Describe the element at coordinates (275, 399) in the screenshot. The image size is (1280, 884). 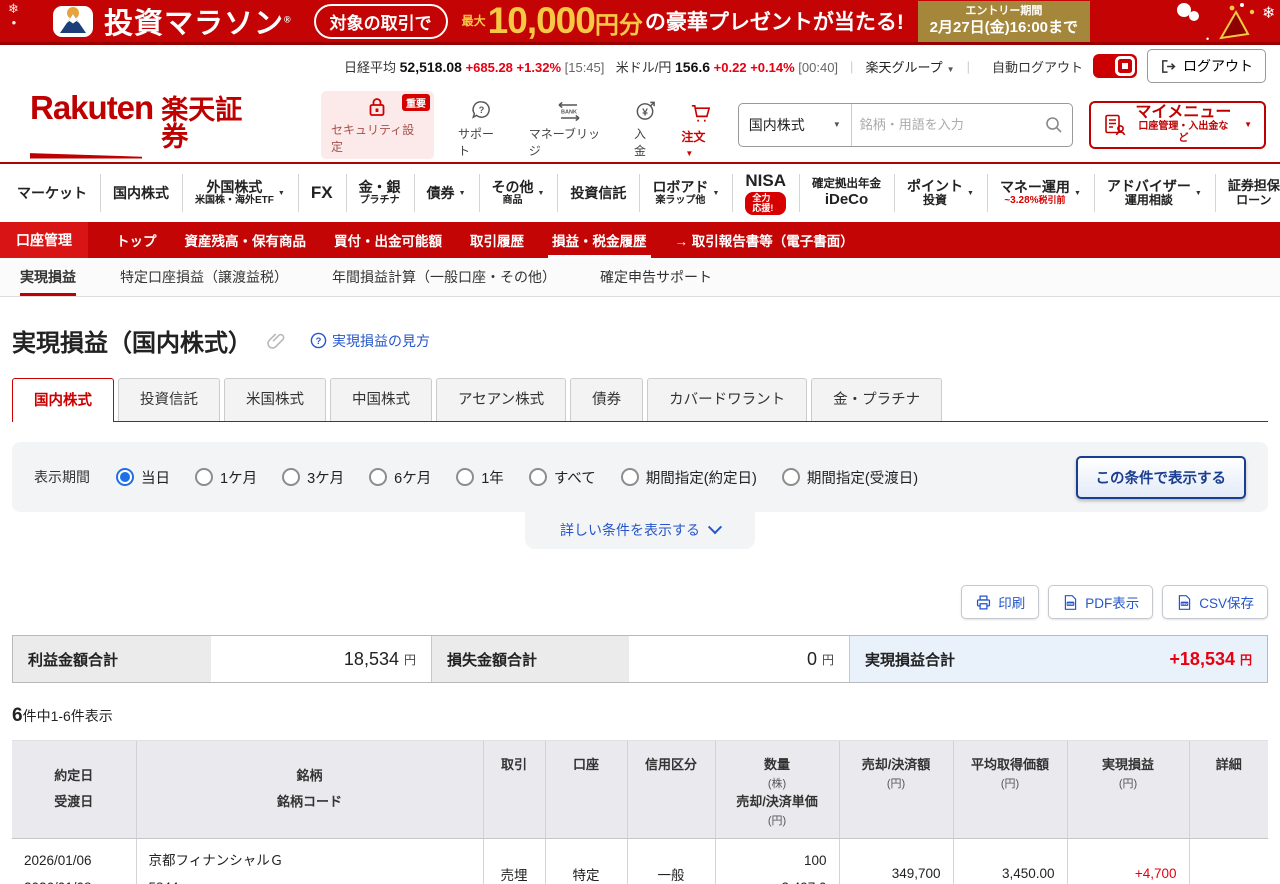
I see `tab-us-stock: 米国株式` at that location.